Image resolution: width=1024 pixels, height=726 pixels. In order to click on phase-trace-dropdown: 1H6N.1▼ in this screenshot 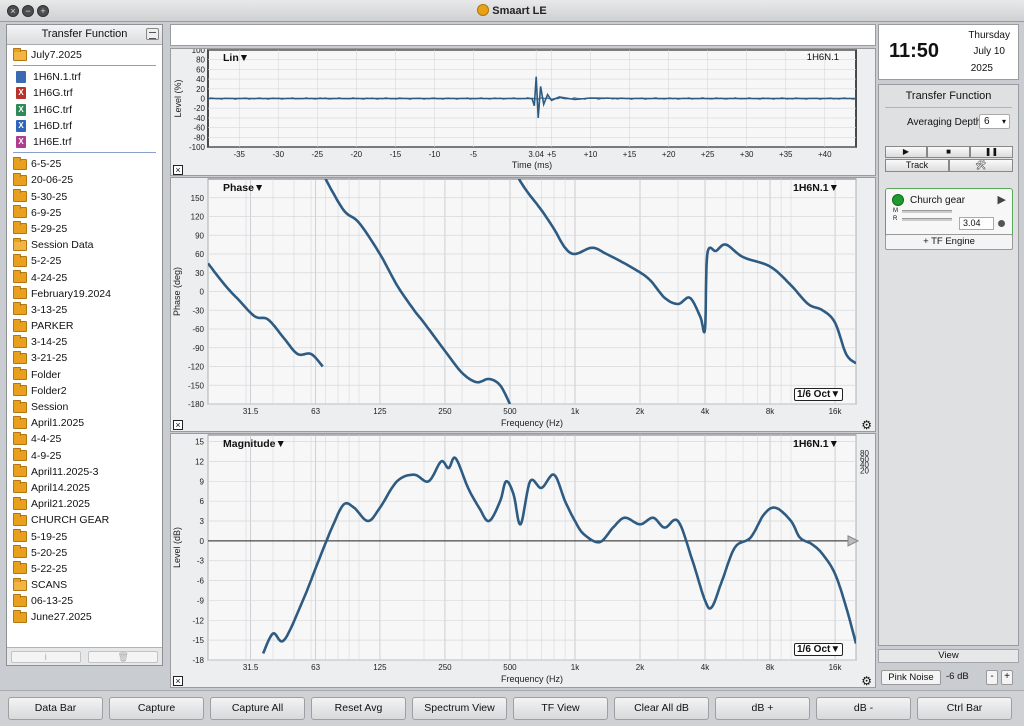, I will do `click(816, 188)`.